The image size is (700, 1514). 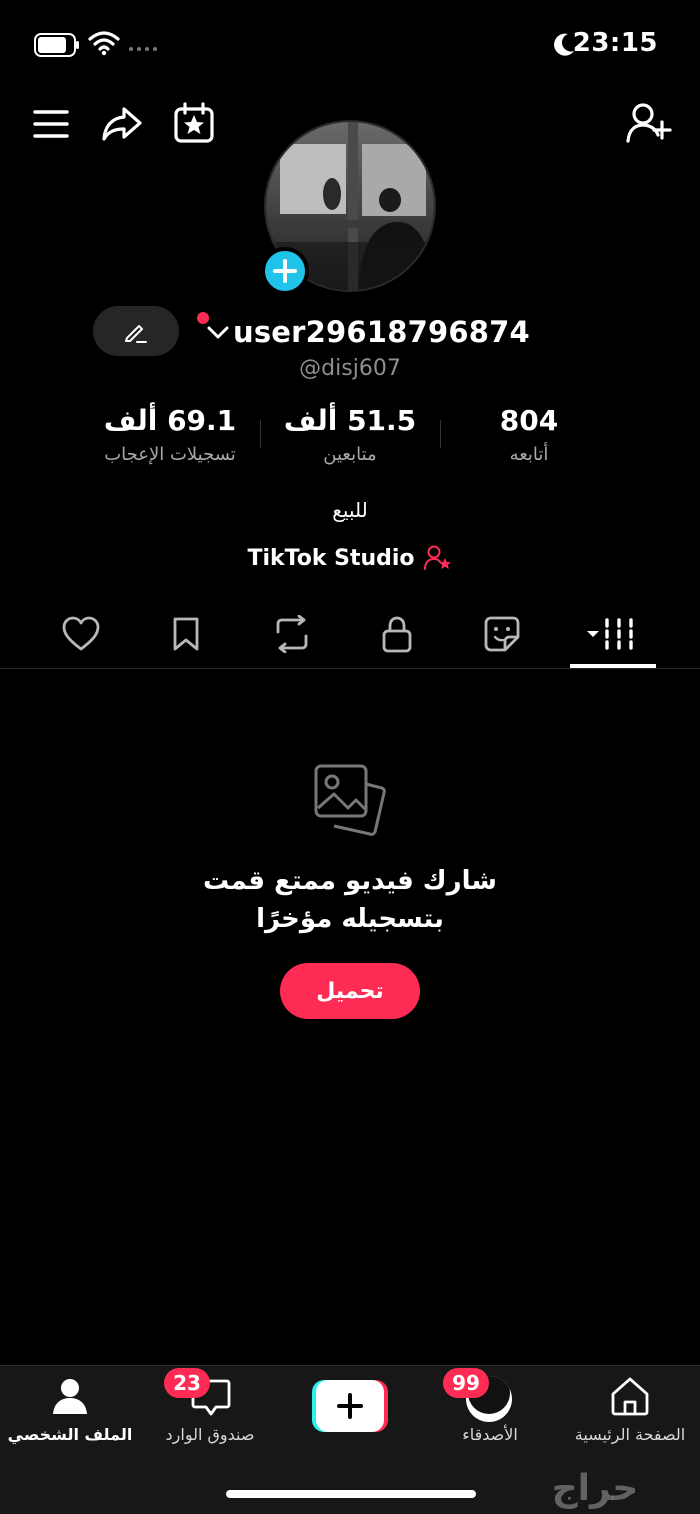 I want to click on likes-label: تسجيلات الإعجاب, so click(x=170, y=454).